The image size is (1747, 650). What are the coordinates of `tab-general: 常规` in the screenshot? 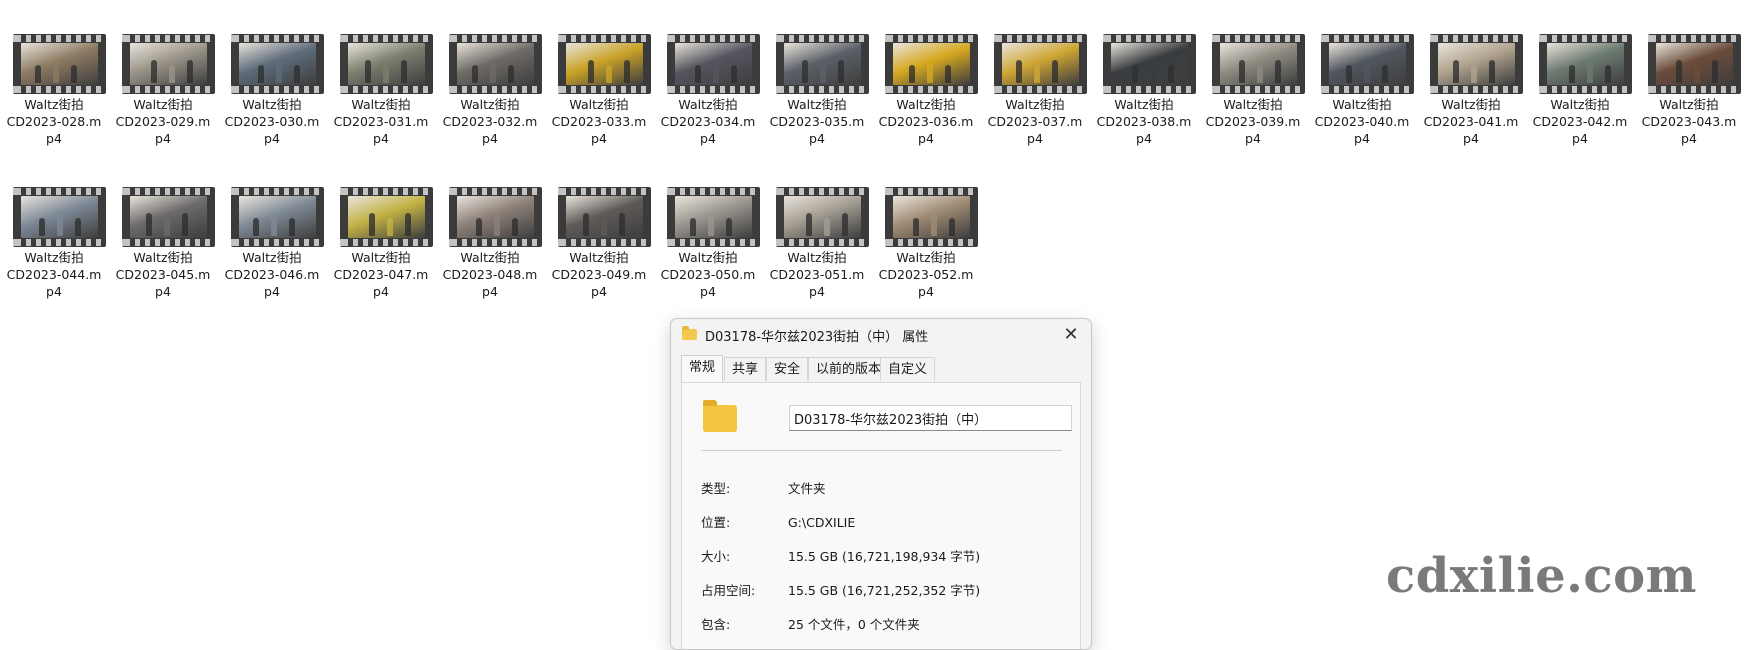 It's located at (702, 368).